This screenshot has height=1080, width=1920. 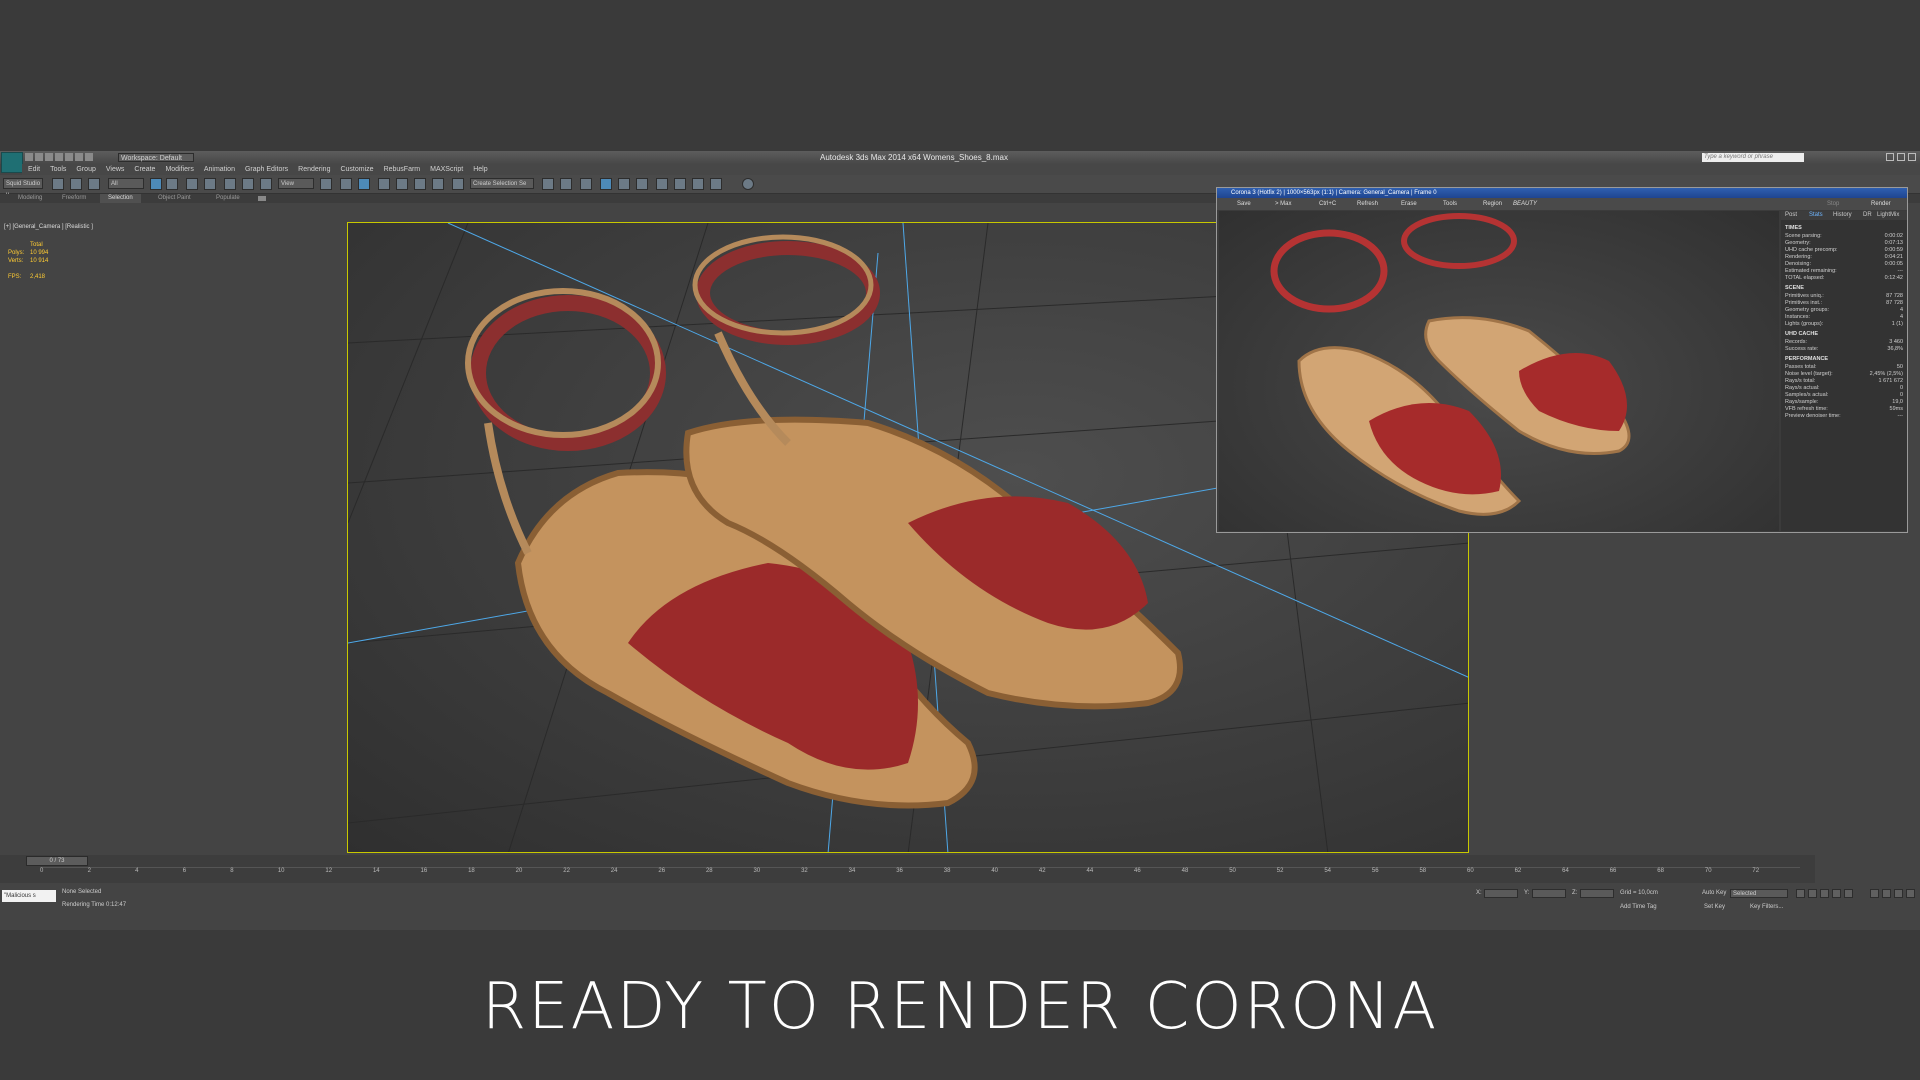 I want to click on vfb-to-max-button: > Max, so click(x=1283, y=204).